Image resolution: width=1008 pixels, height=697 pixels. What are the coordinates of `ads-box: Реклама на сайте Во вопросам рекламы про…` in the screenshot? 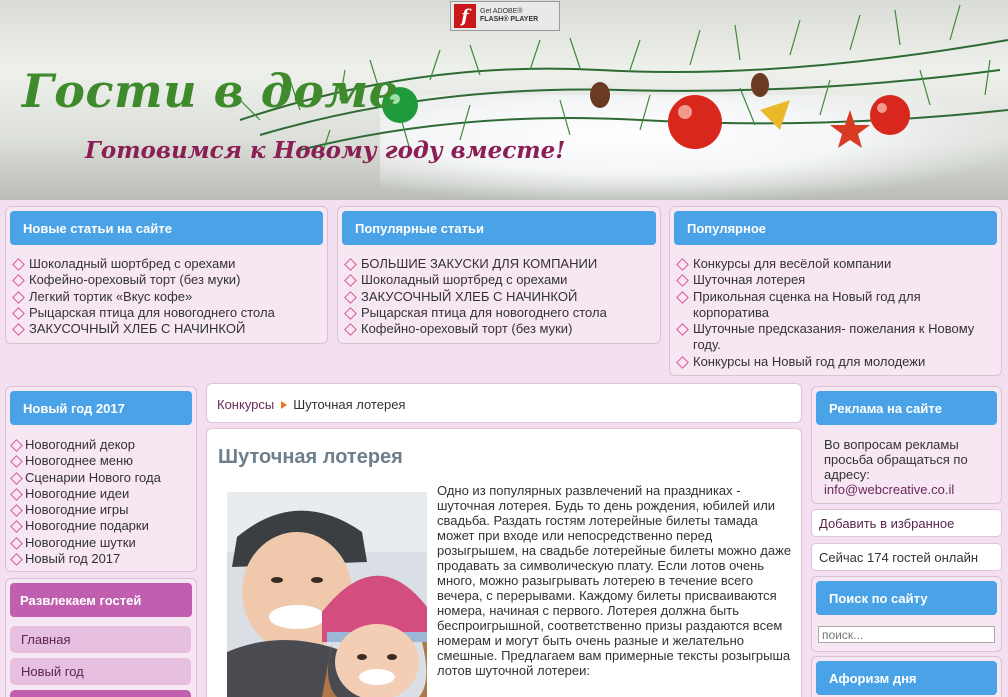 It's located at (906, 445).